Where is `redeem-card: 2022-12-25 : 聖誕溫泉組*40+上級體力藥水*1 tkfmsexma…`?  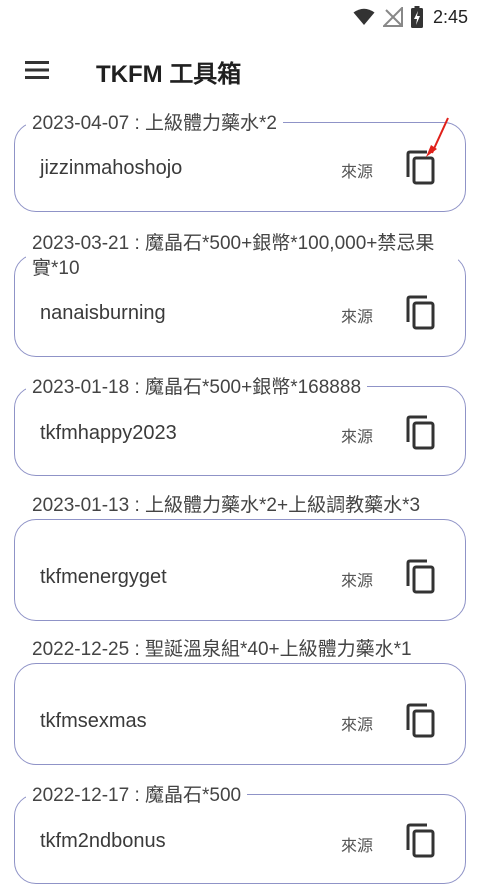 redeem-card: 2022-12-25 : 聖誕溫泉組*40+上級體力藥水*1 tkfmsexma… is located at coordinates (240, 702).